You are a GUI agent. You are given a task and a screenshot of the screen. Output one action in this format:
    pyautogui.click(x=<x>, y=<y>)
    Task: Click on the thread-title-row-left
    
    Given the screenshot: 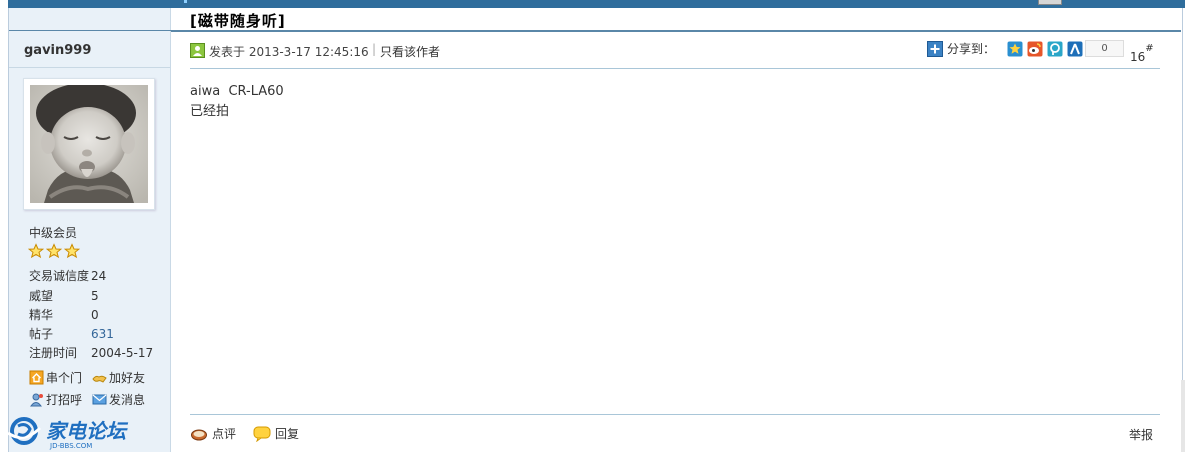 What is the action you would take?
    pyautogui.click(x=90, y=19)
    